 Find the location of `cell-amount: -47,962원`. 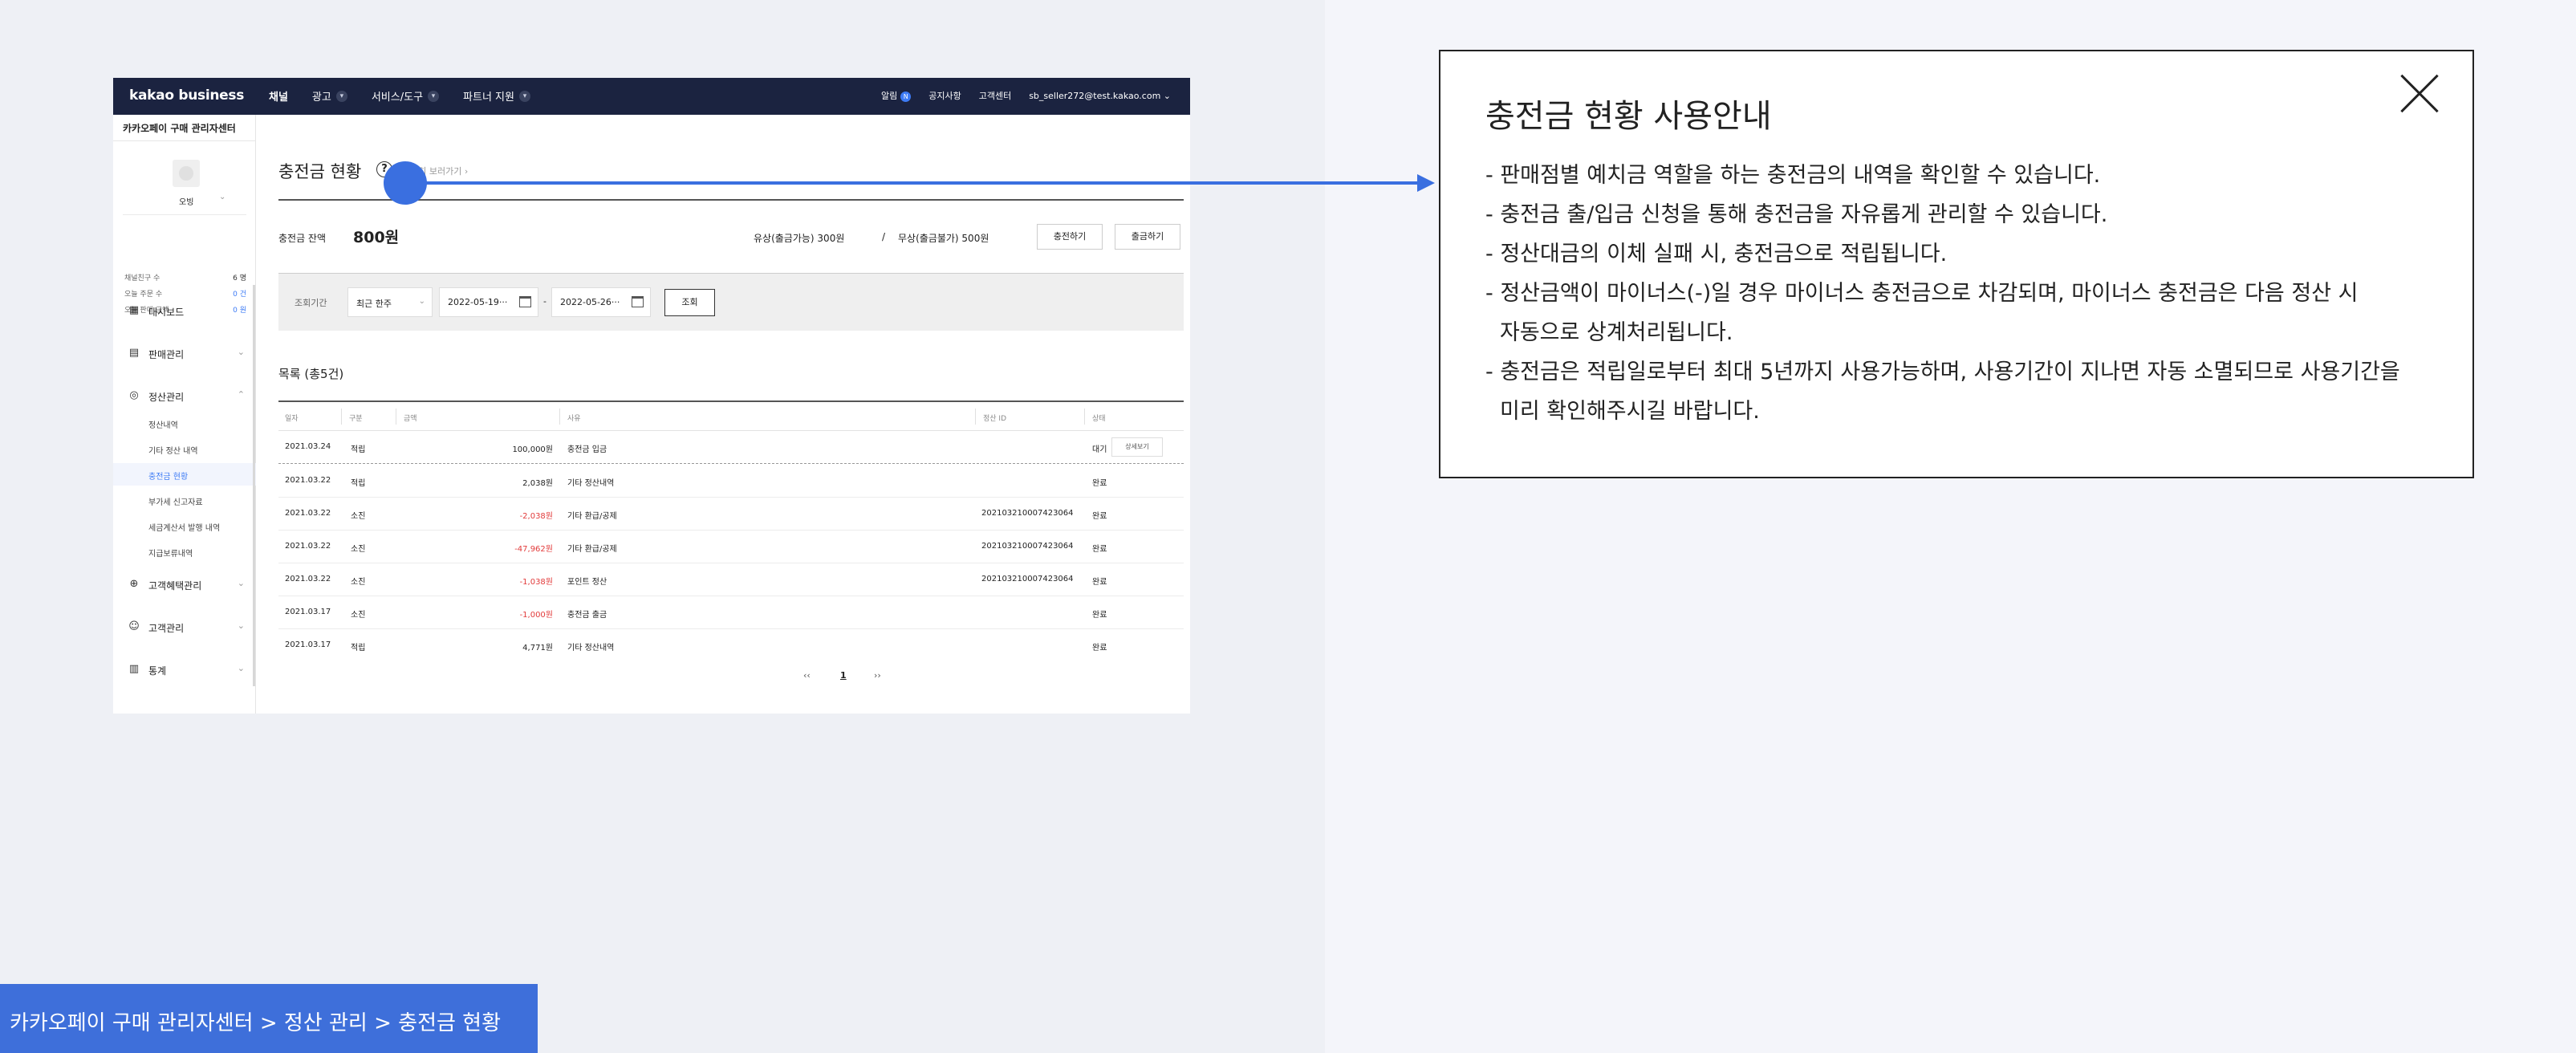

cell-amount: -47,962원 is located at coordinates (534, 549).